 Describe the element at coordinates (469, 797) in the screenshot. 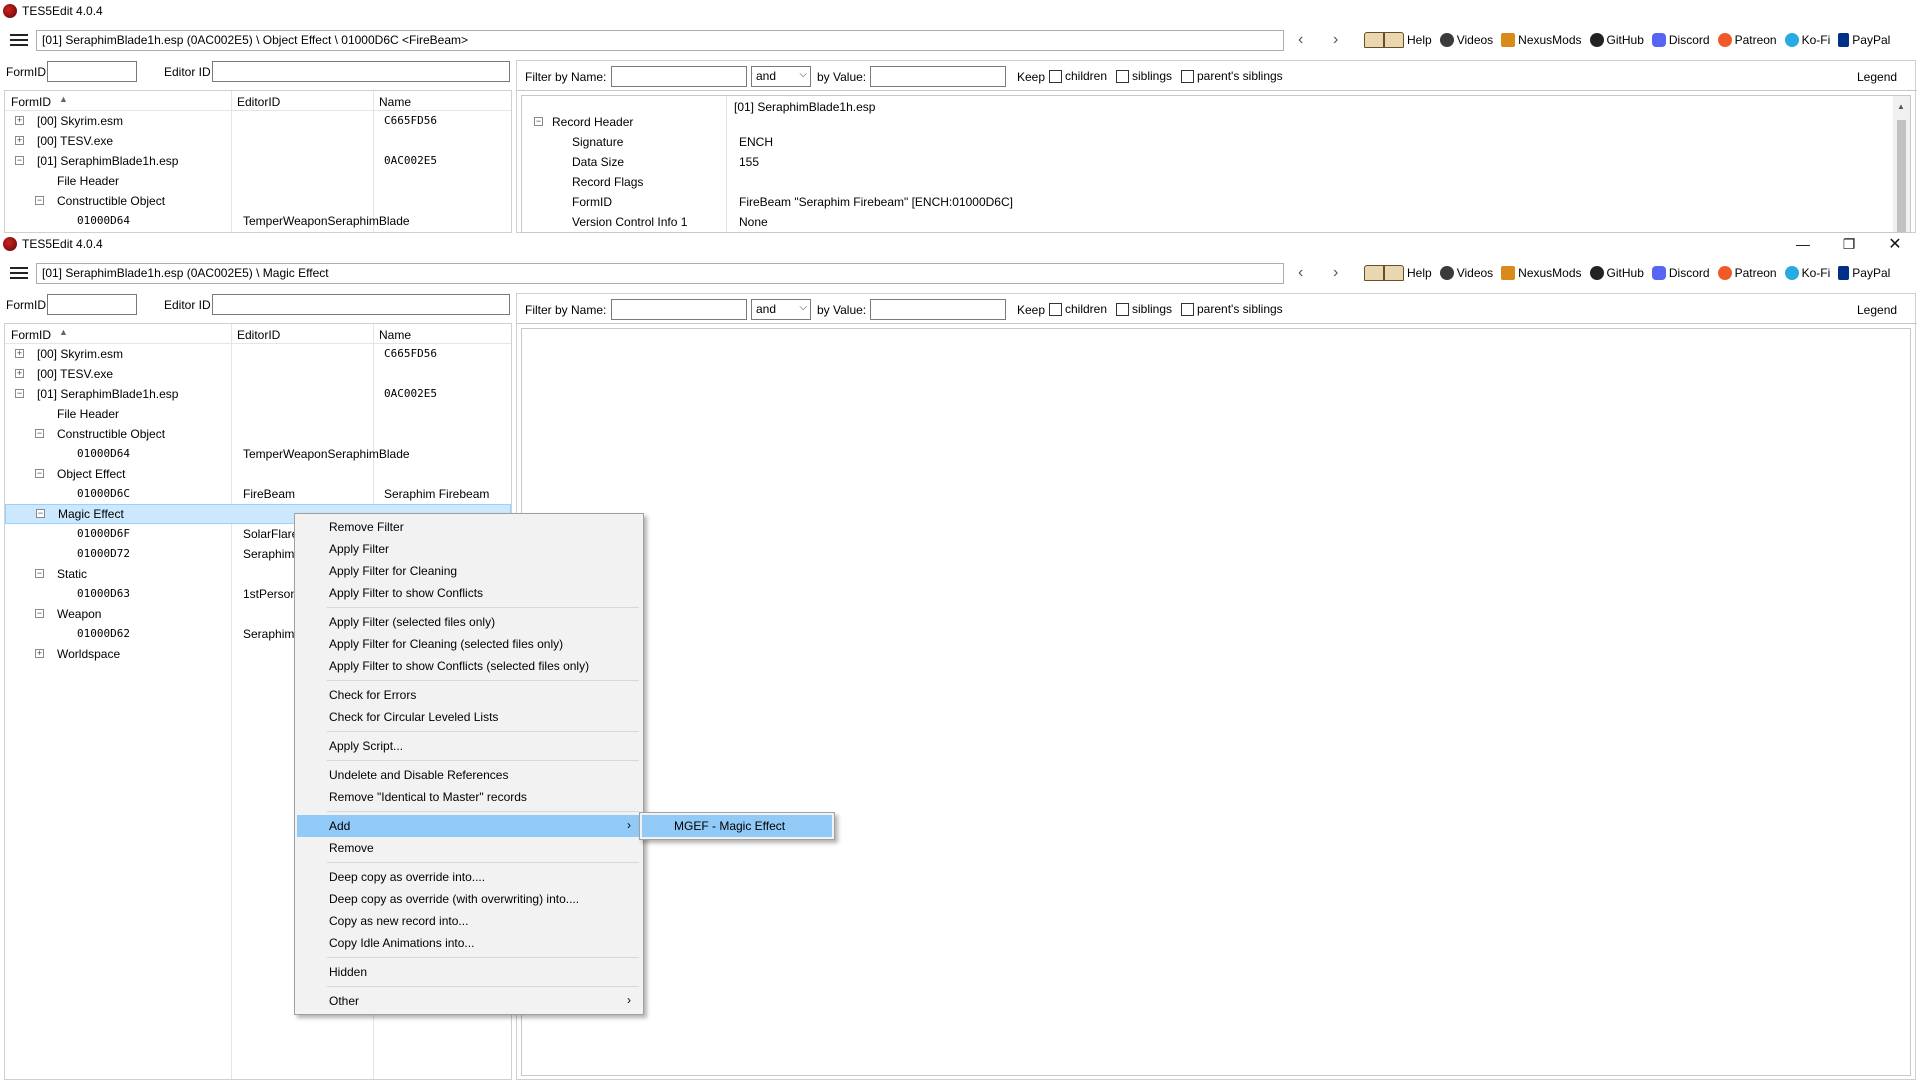

I see `menu-item-remove-itm: Remove "Identical to Master" records` at that location.